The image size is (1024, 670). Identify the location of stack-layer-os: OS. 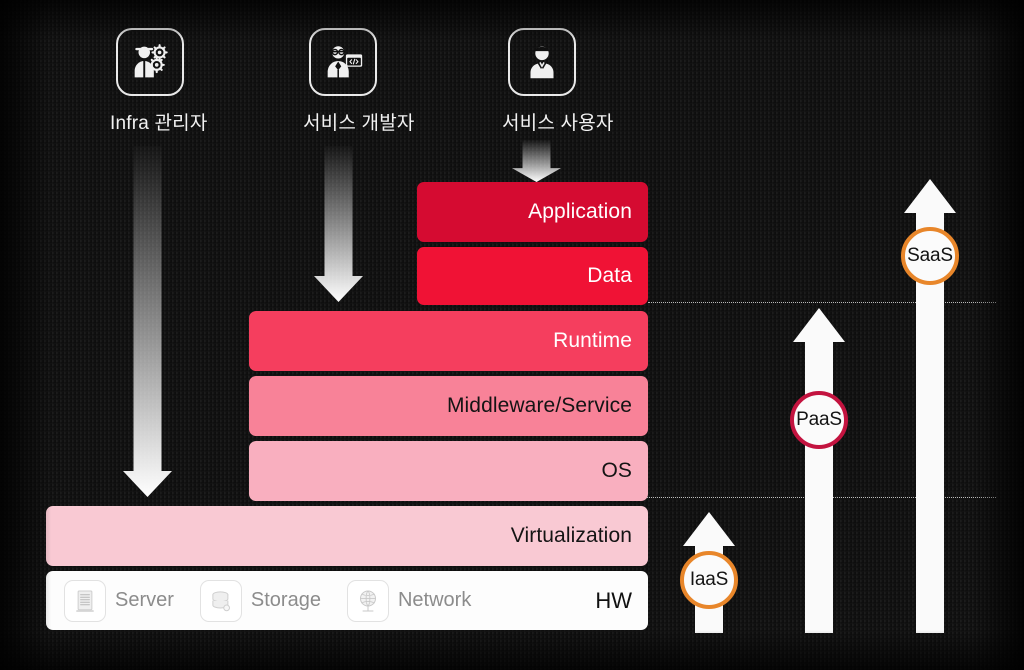
(448, 471).